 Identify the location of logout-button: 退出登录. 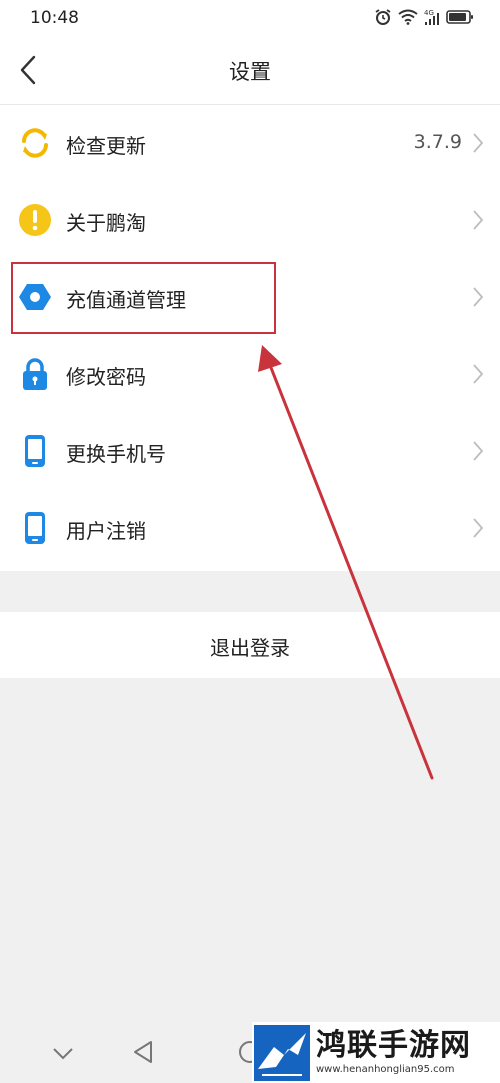
(250, 645).